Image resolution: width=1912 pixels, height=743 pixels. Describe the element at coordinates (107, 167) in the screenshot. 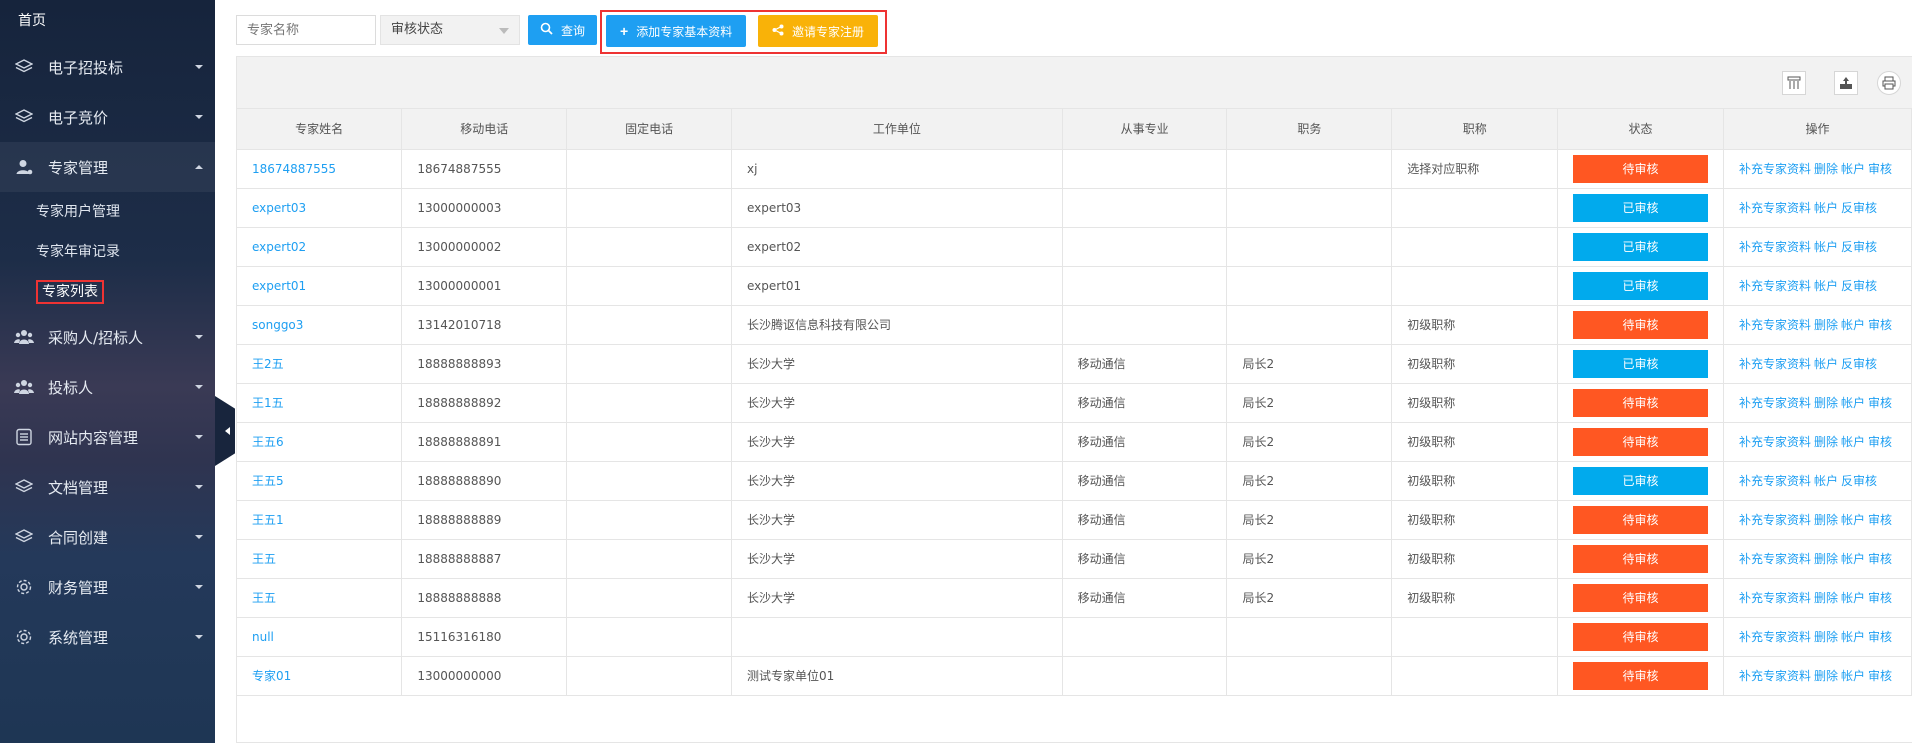

I see `sidebar-item-experts: 专家管理` at that location.